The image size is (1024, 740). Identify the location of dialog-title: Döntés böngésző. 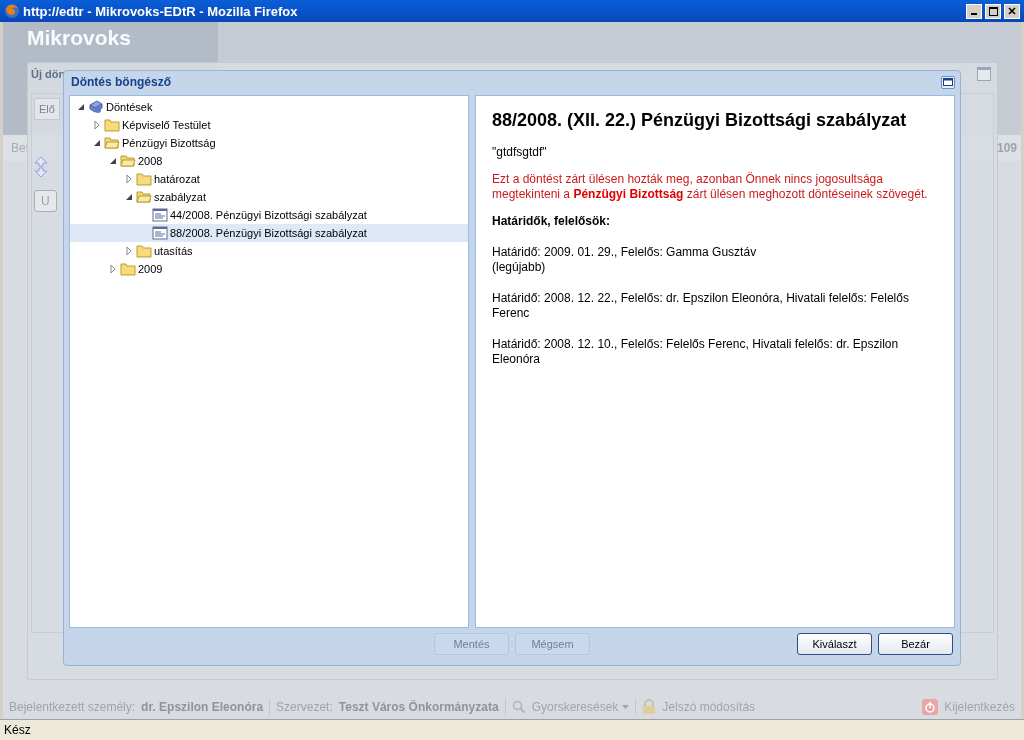
(121, 82).